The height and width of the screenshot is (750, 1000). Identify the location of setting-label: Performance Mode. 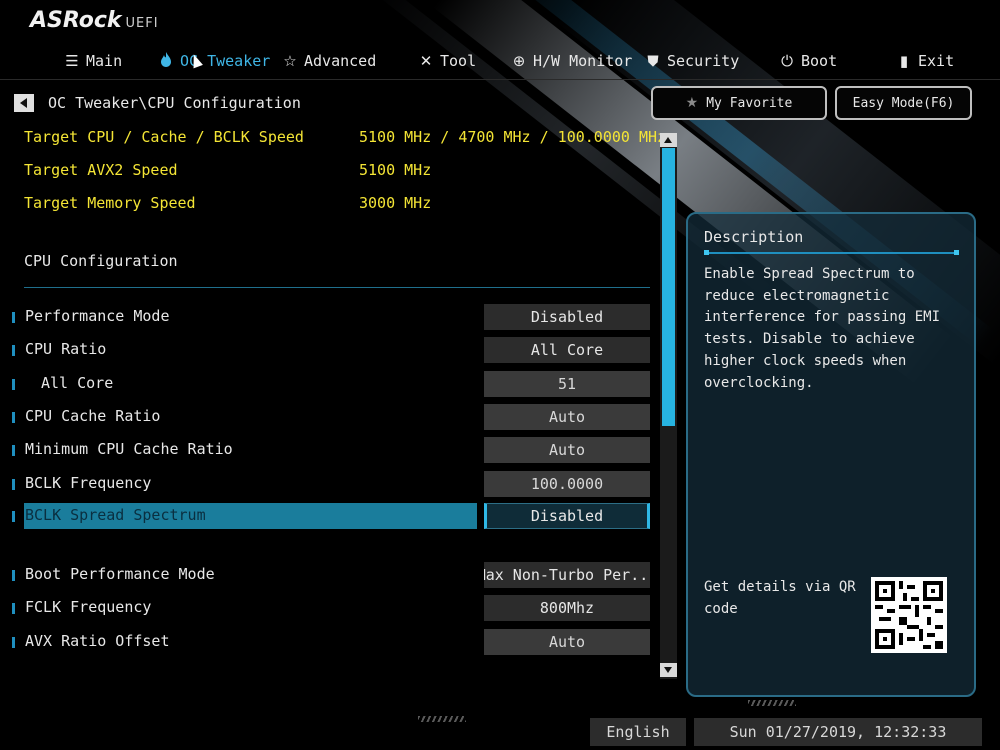
(97, 316).